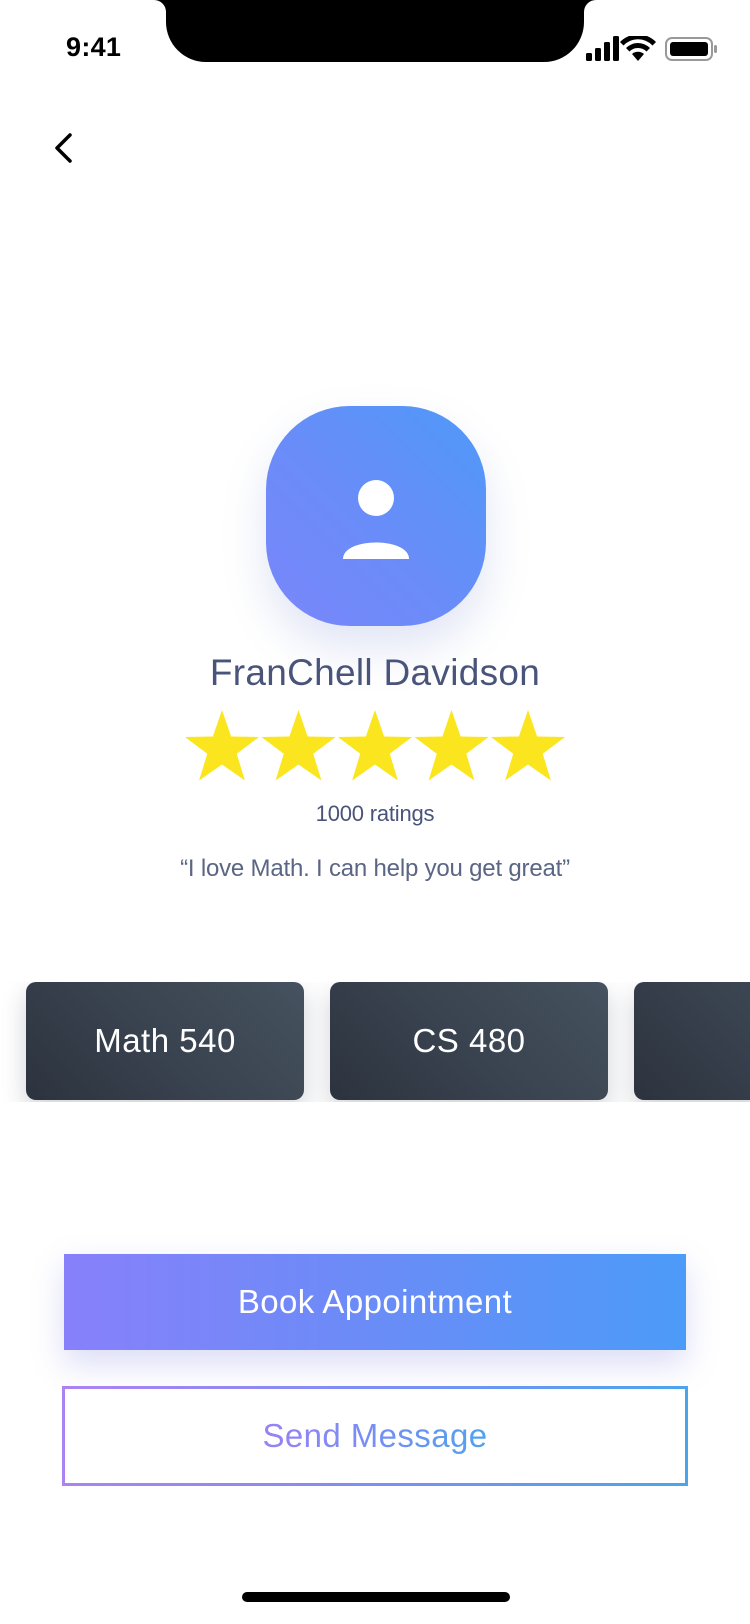  What do you see at coordinates (691, 49) in the screenshot?
I see `battery-icon` at bounding box center [691, 49].